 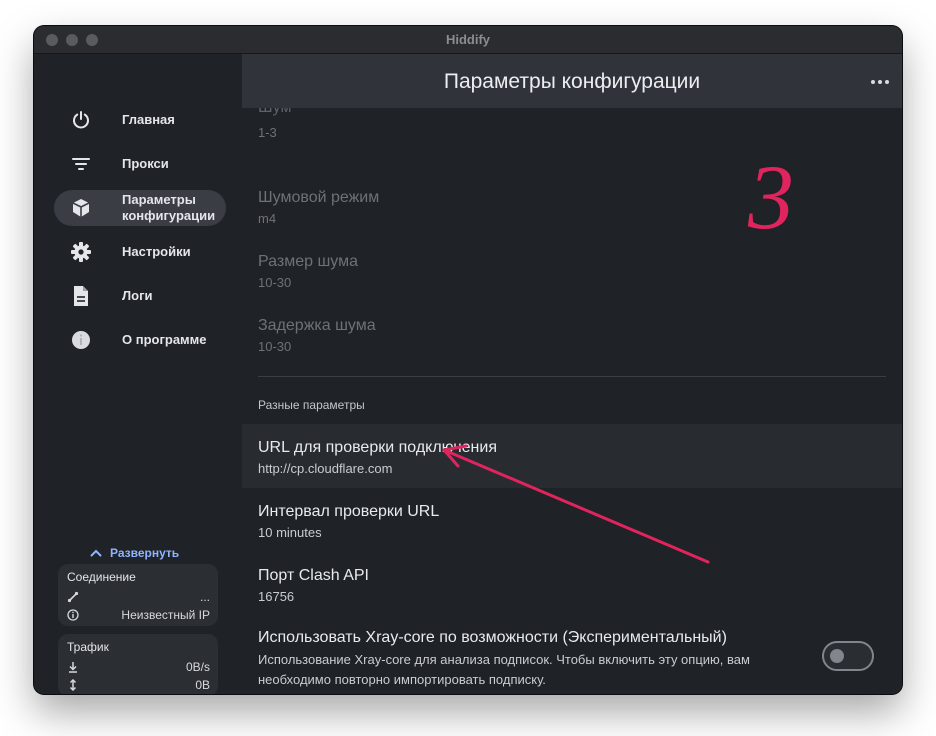 What do you see at coordinates (101, 577) in the screenshot?
I see `connection-title: Соединение` at bounding box center [101, 577].